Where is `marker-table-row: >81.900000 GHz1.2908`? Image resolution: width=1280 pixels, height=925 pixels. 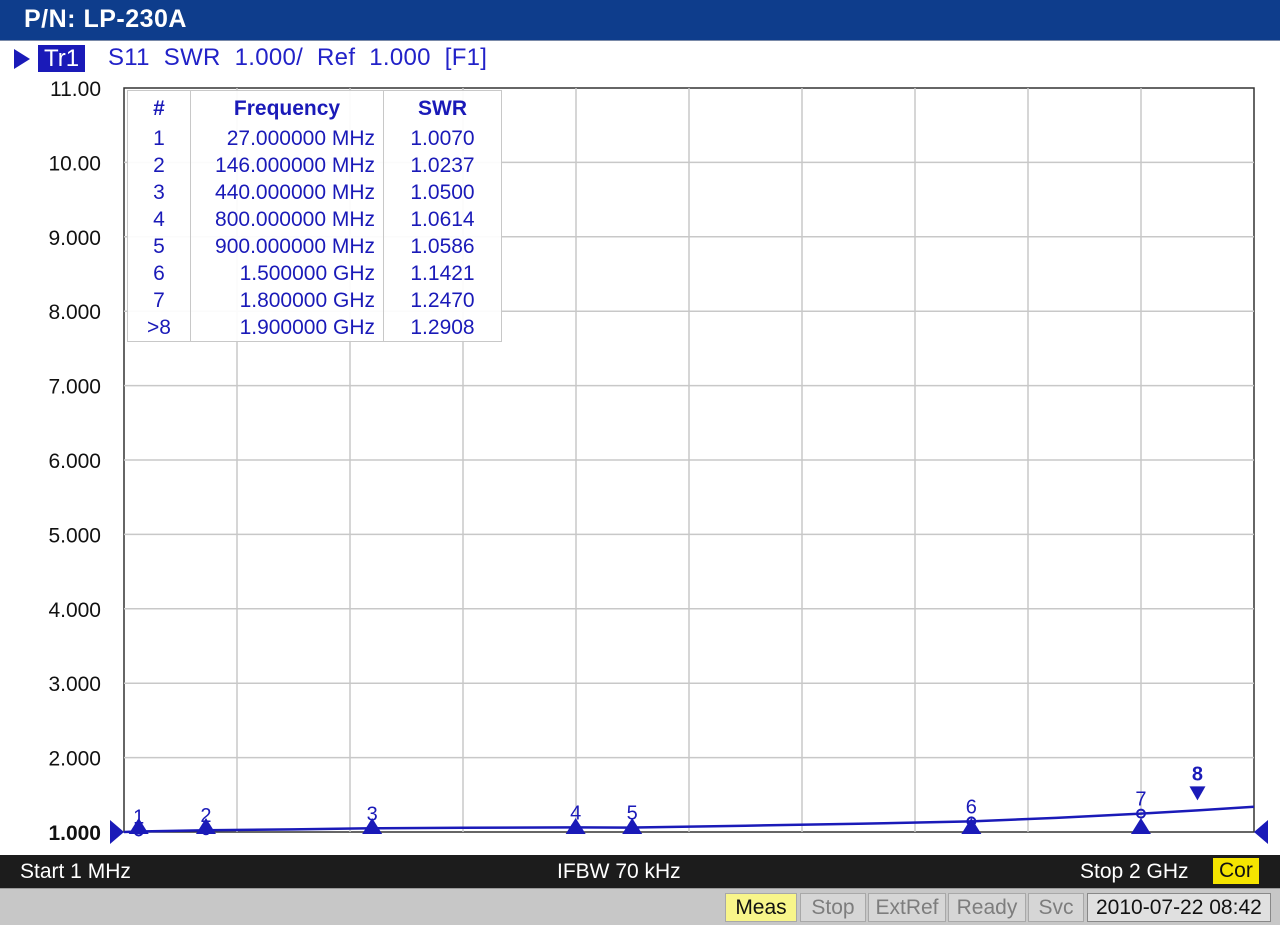
marker-table-row: >81.900000 GHz1.2908 is located at coordinates (315, 328).